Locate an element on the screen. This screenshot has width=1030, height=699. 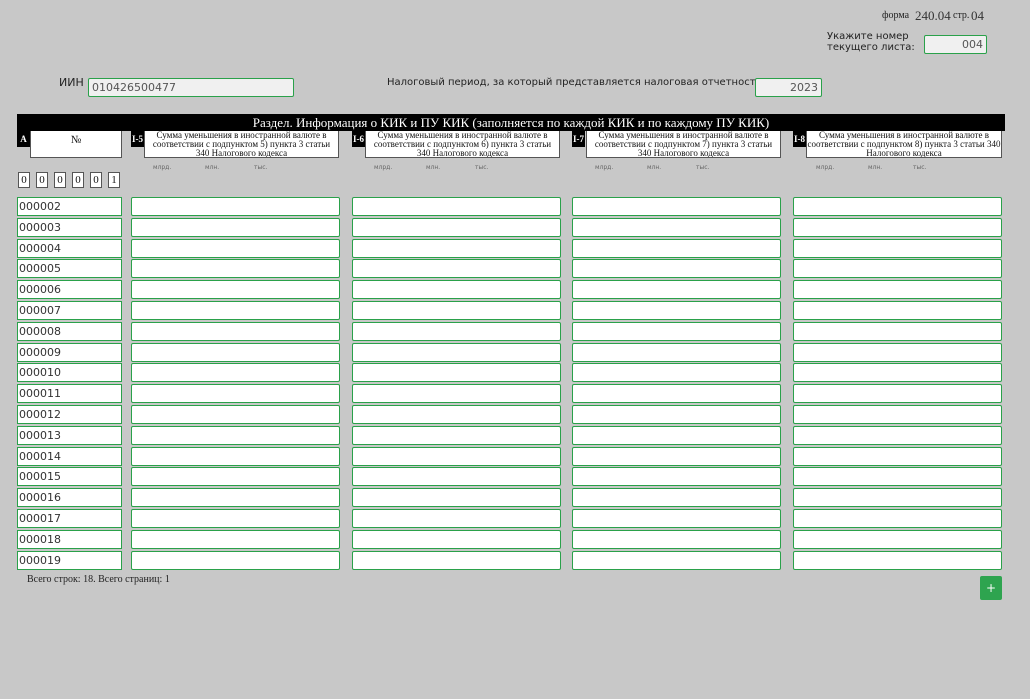
row-number-field: 000019 is located at coordinates (69, 560).